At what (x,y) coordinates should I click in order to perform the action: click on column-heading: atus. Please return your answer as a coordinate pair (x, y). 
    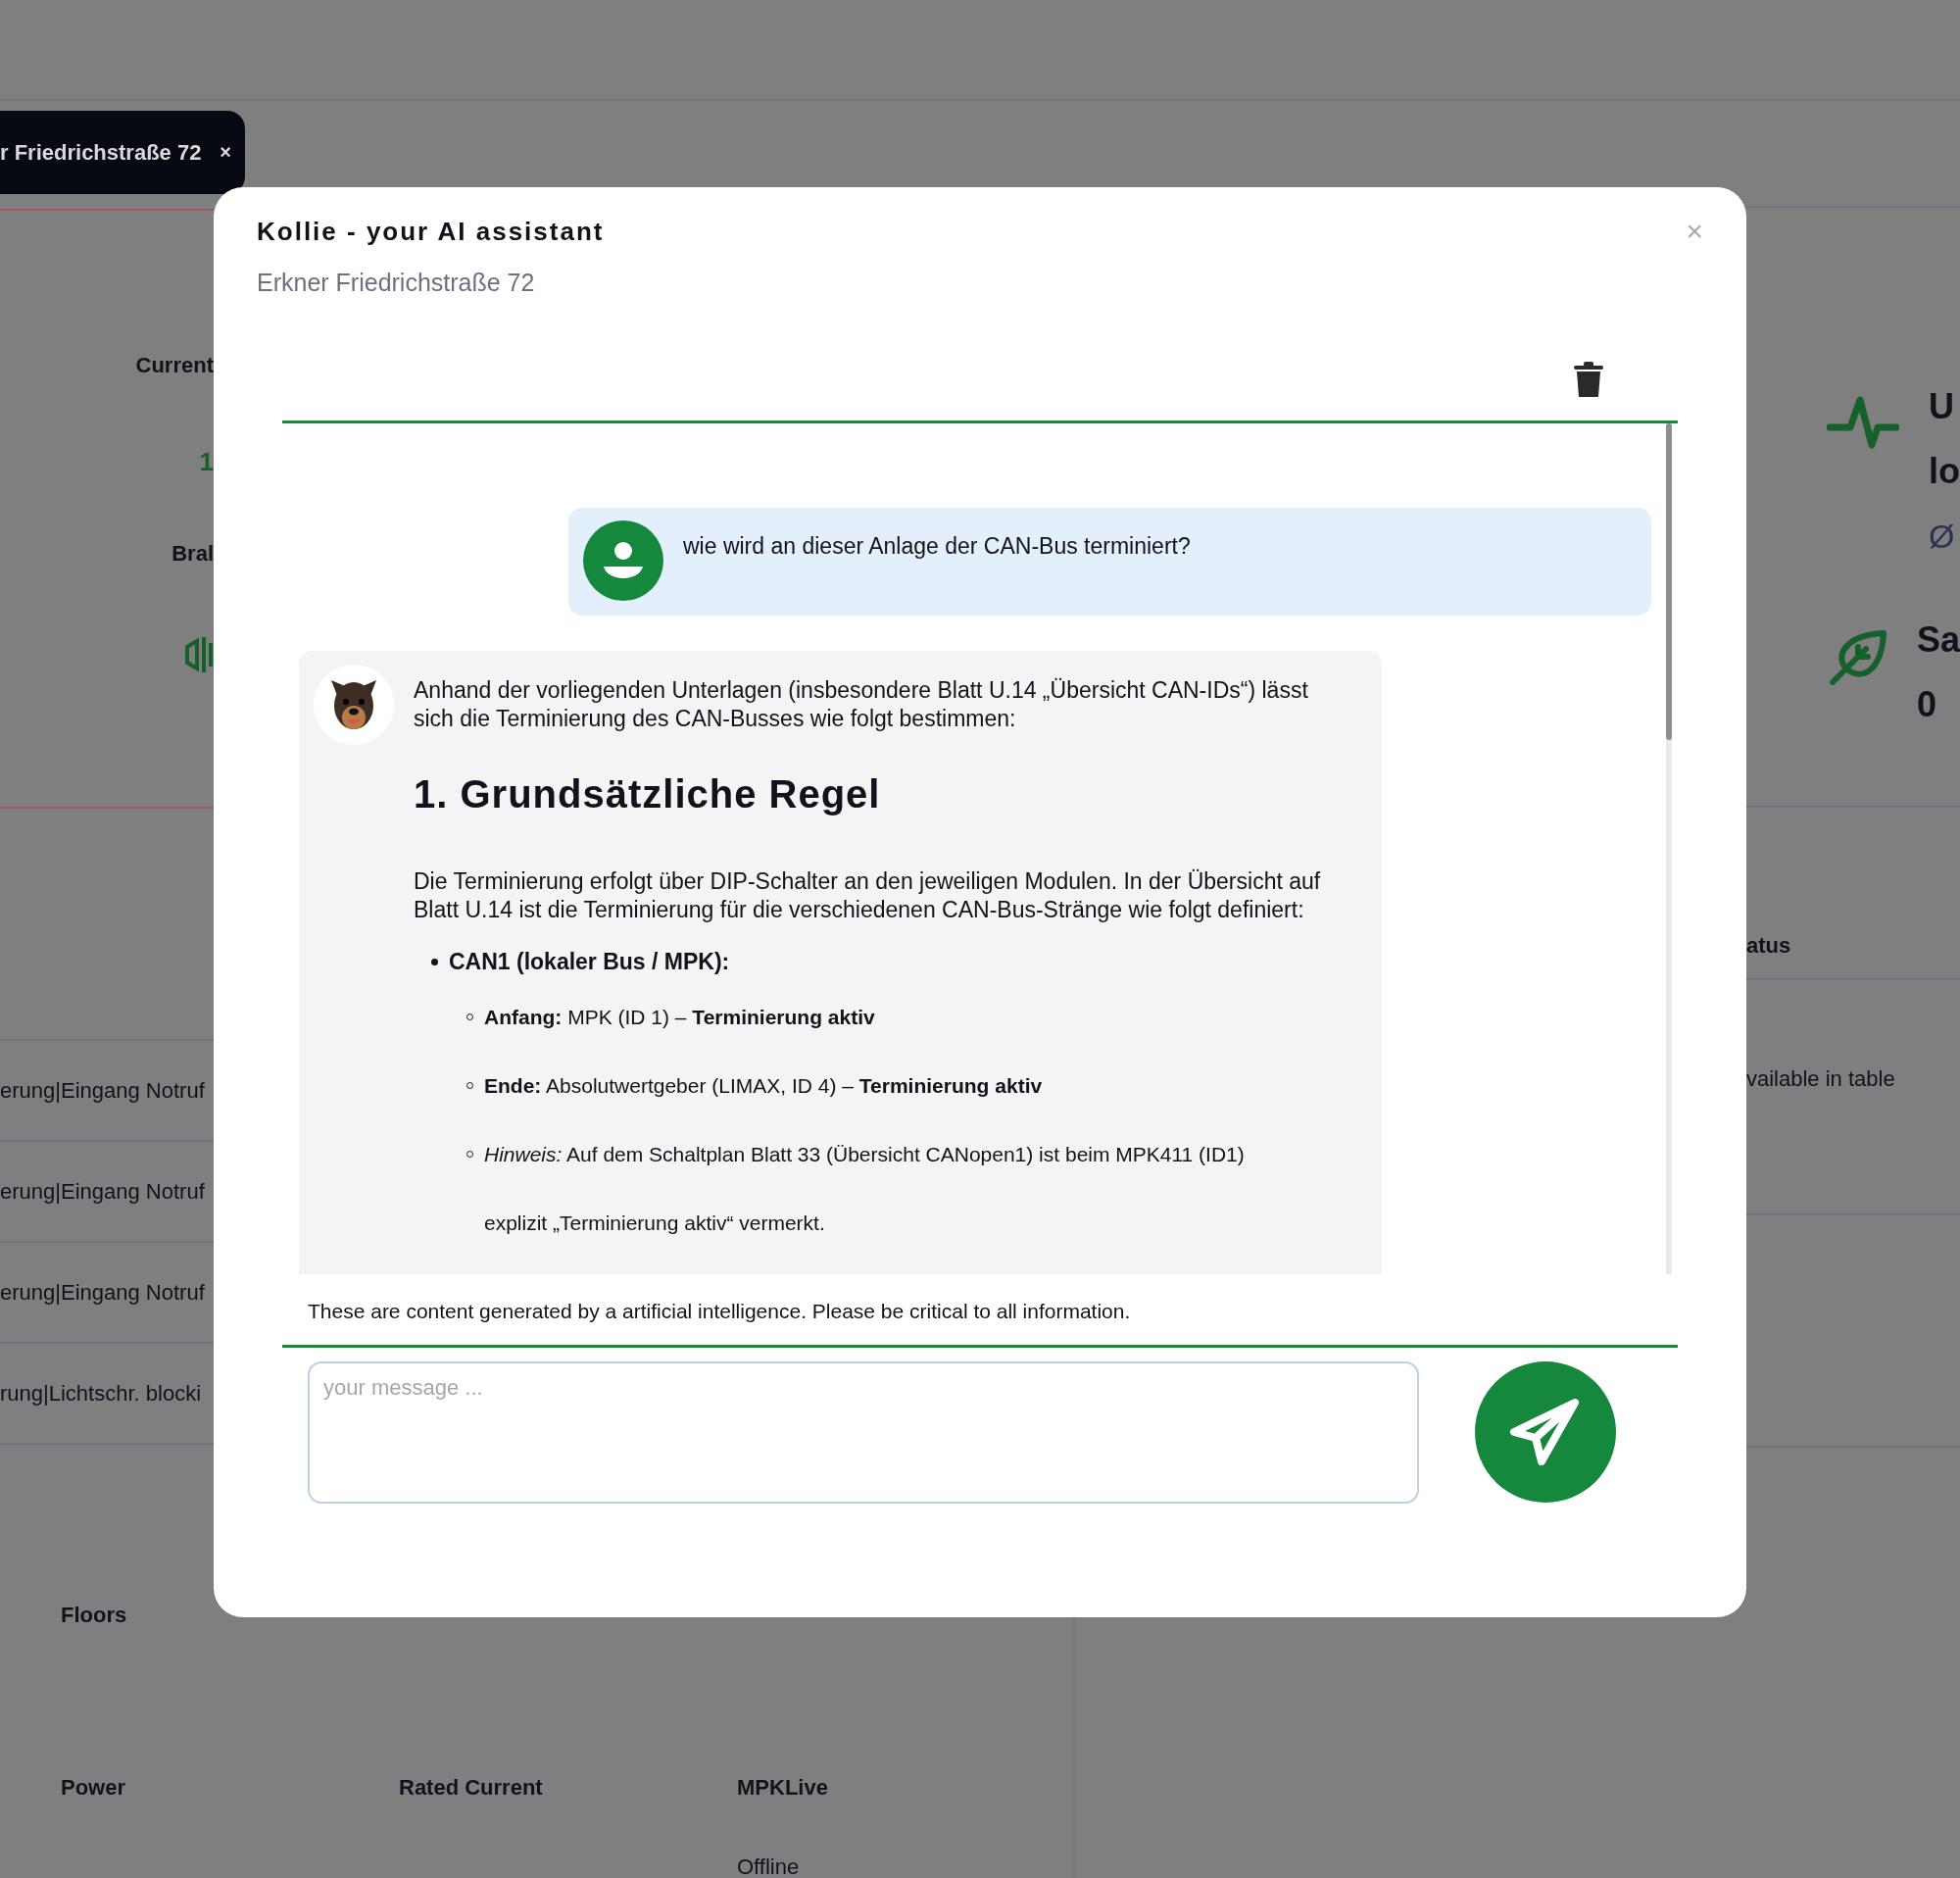
    Looking at the image, I should click on (1768, 946).